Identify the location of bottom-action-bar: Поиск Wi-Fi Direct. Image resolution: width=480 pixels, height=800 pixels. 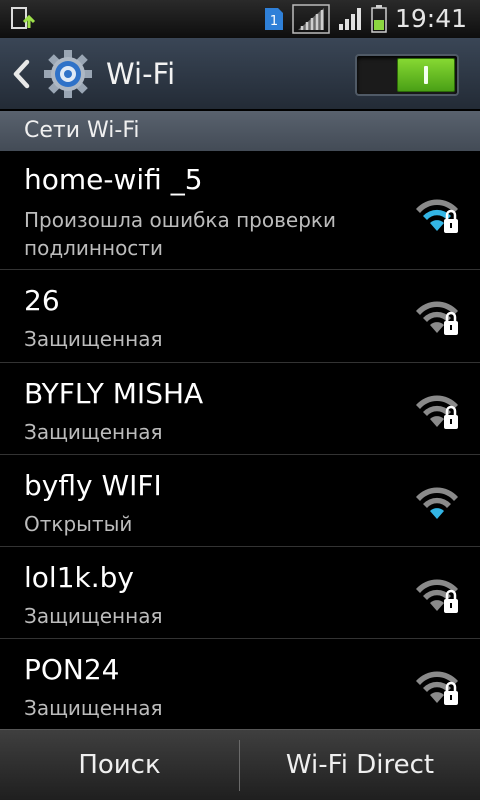
(240, 764).